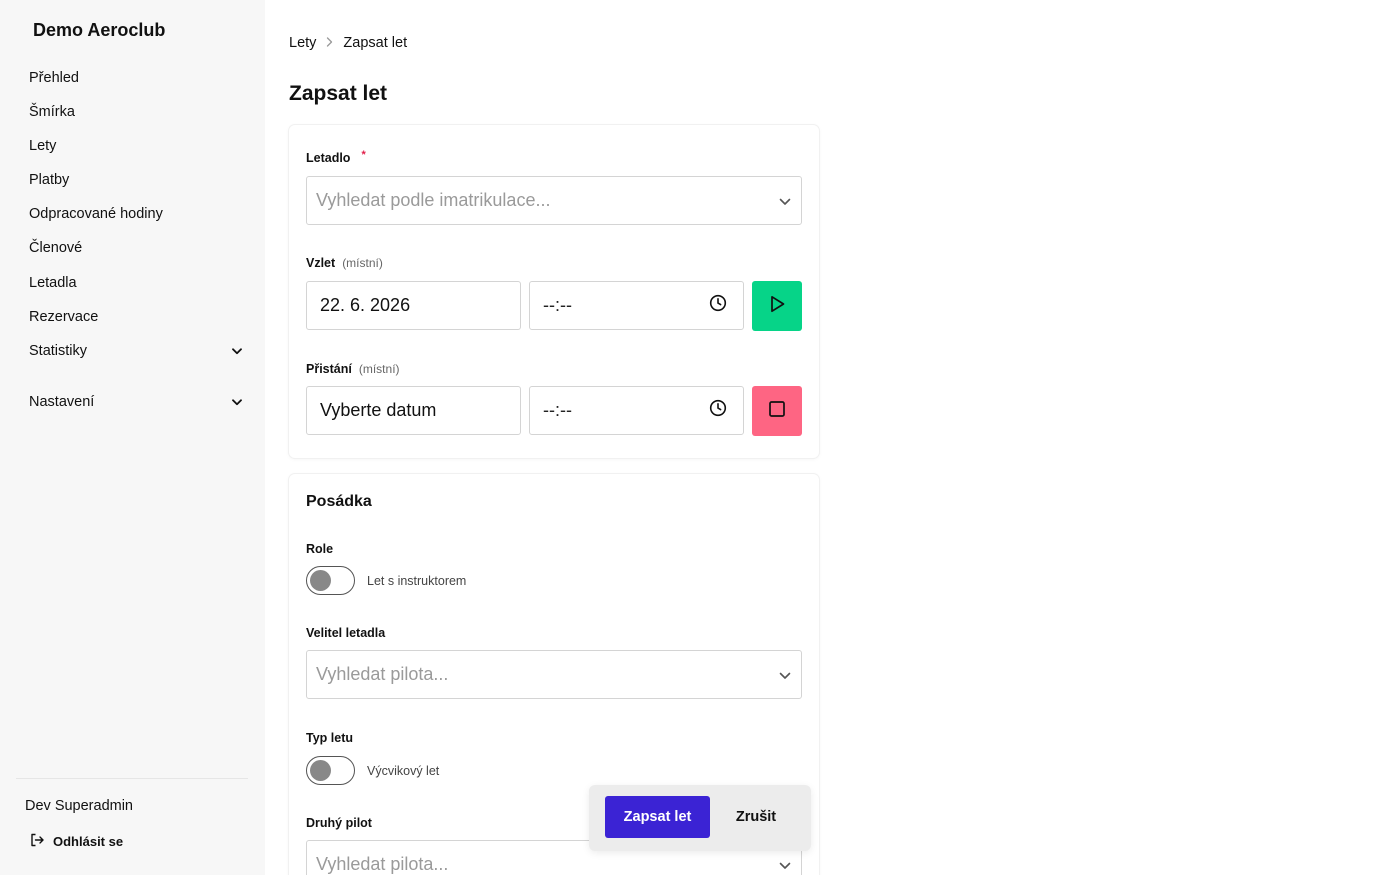  I want to click on second-pilot-label-text: Druhý pilot, so click(339, 823).